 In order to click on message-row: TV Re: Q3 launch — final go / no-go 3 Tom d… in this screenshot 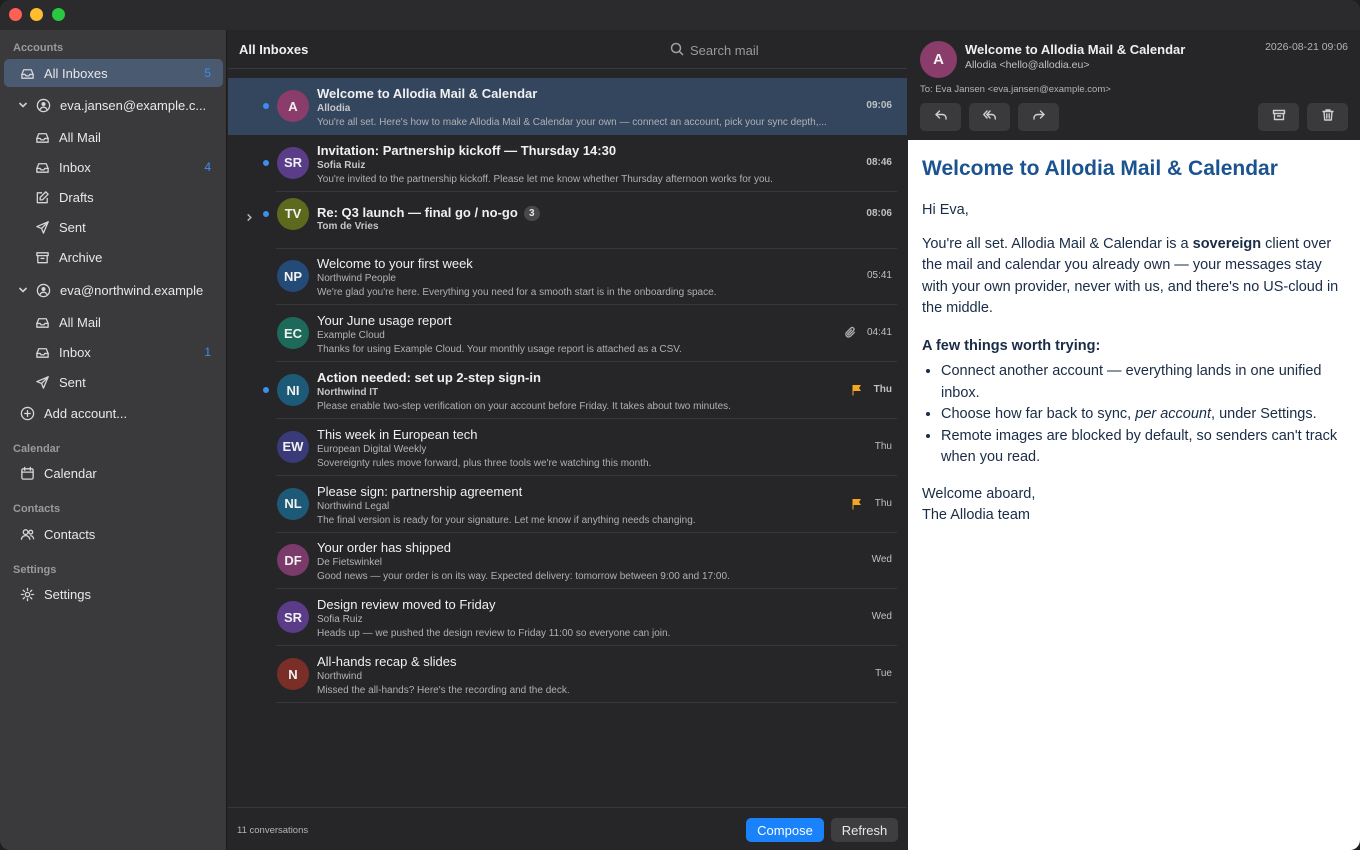, I will do `click(567, 220)`.